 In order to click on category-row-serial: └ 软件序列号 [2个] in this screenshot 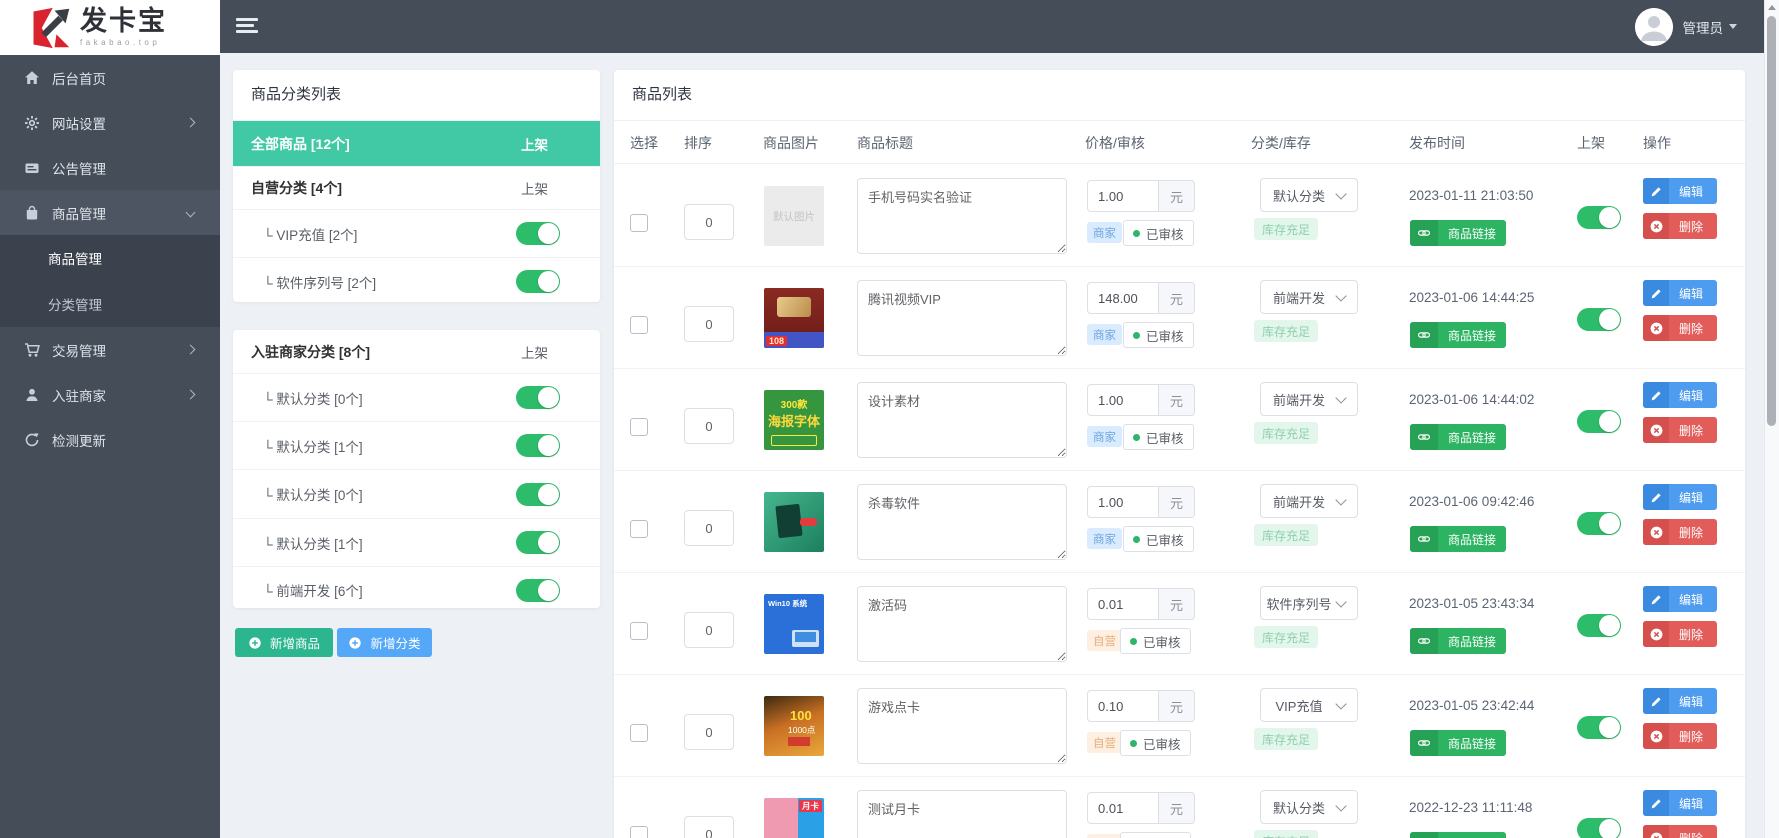, I will do `click(416, 281)`.